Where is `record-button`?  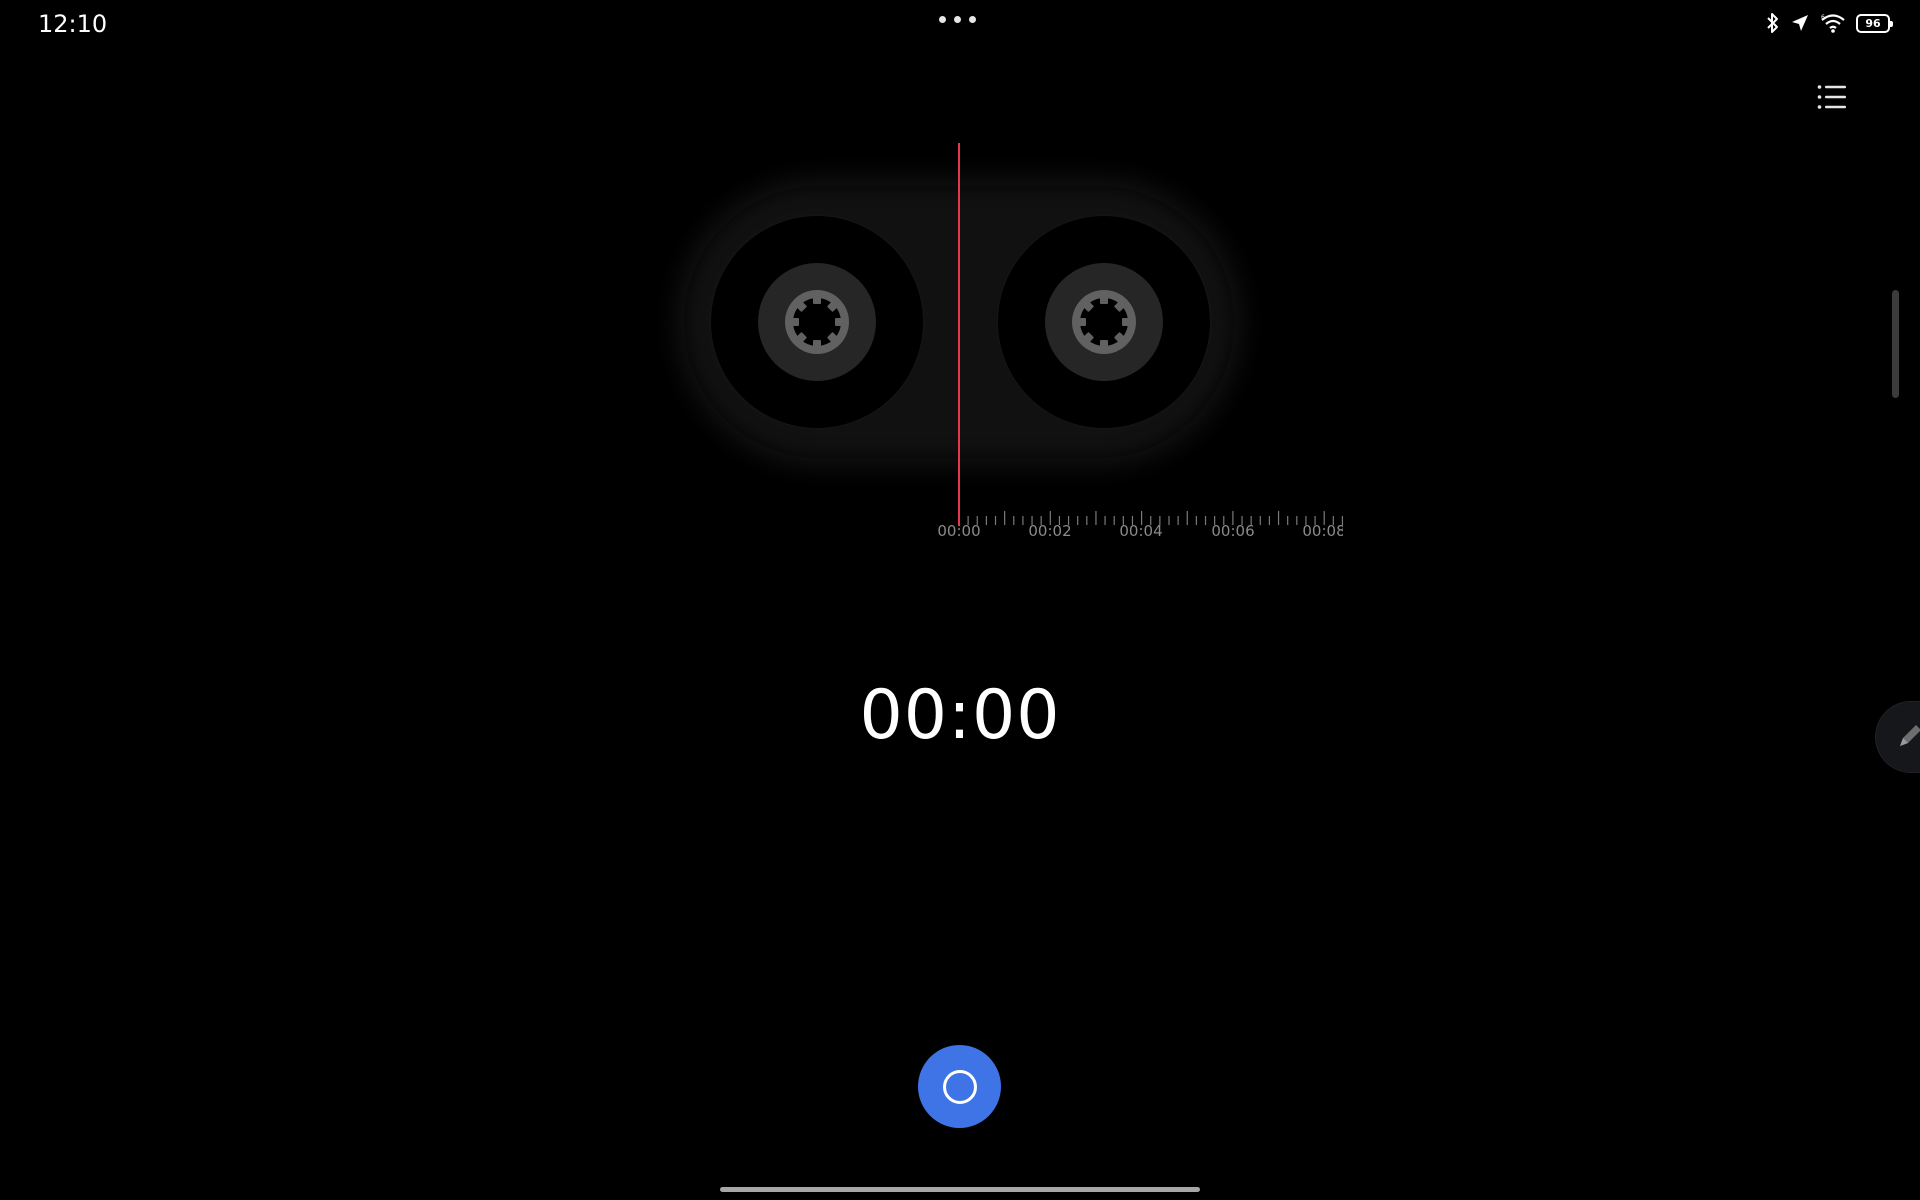 record-button is located at coordinates (959, 1086).